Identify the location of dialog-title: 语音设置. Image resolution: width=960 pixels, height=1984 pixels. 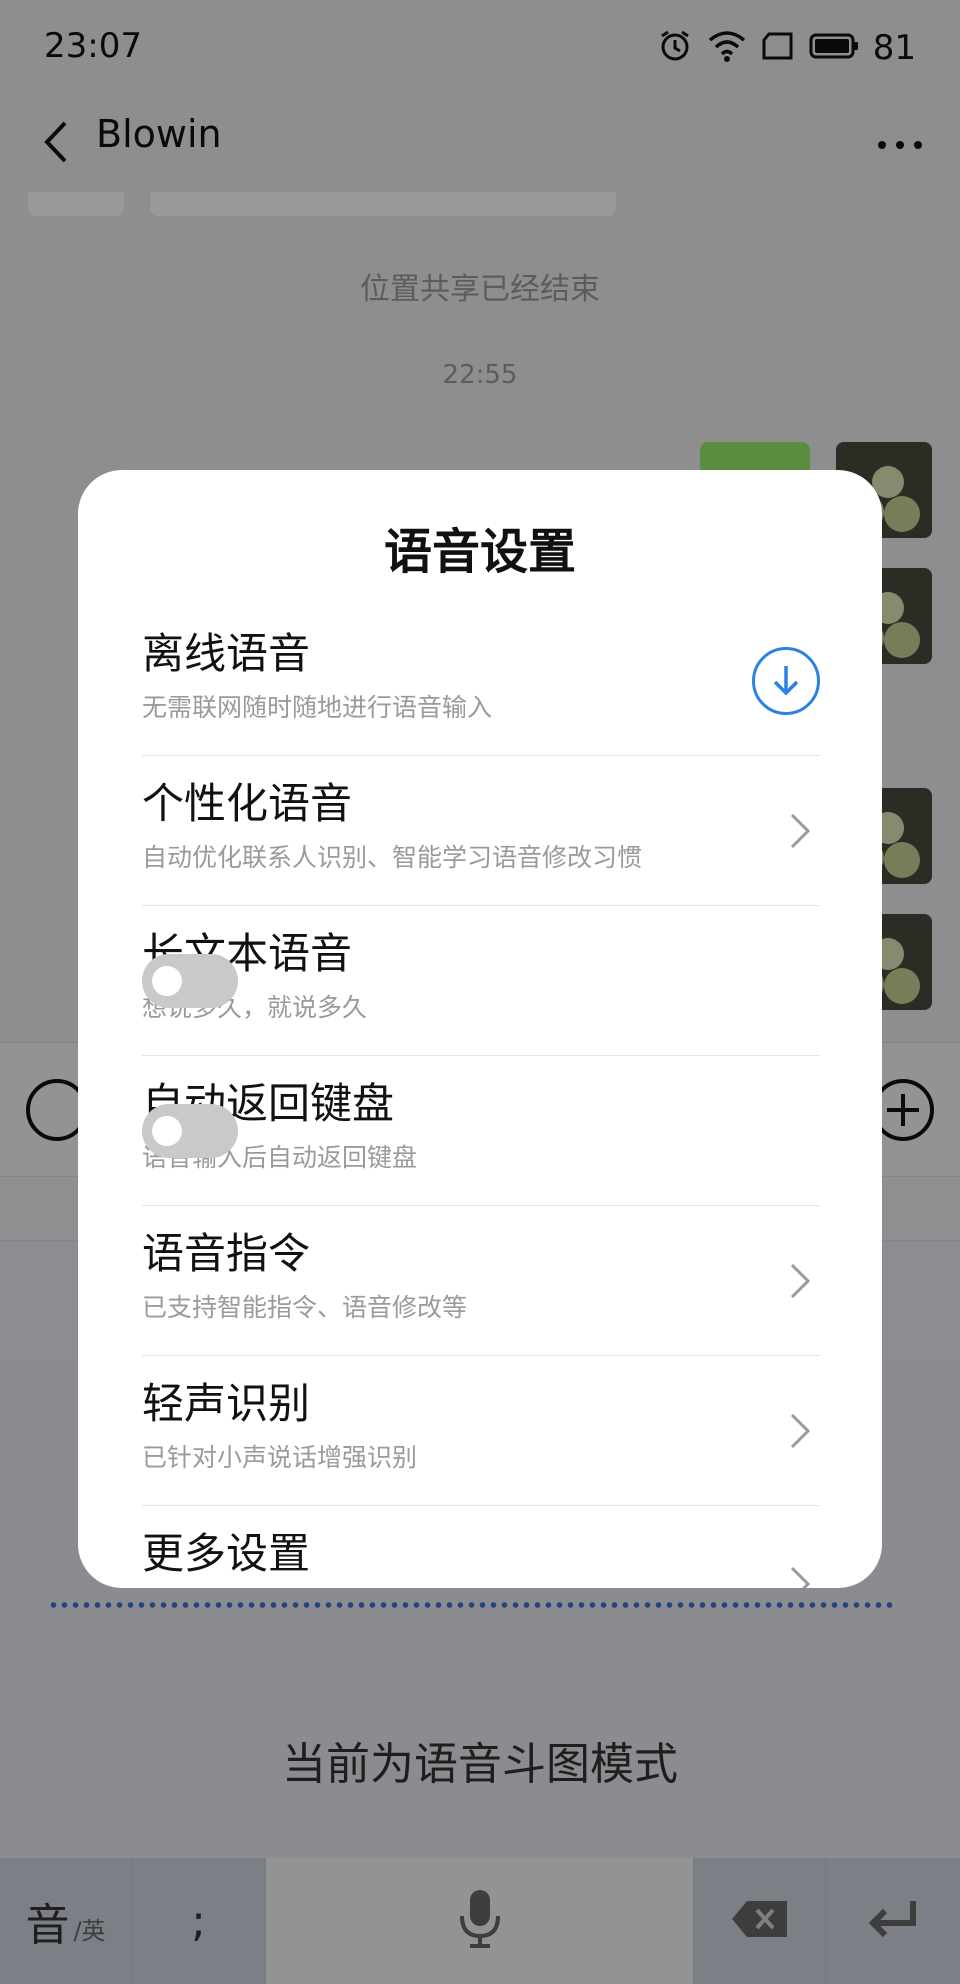
(479, 552).